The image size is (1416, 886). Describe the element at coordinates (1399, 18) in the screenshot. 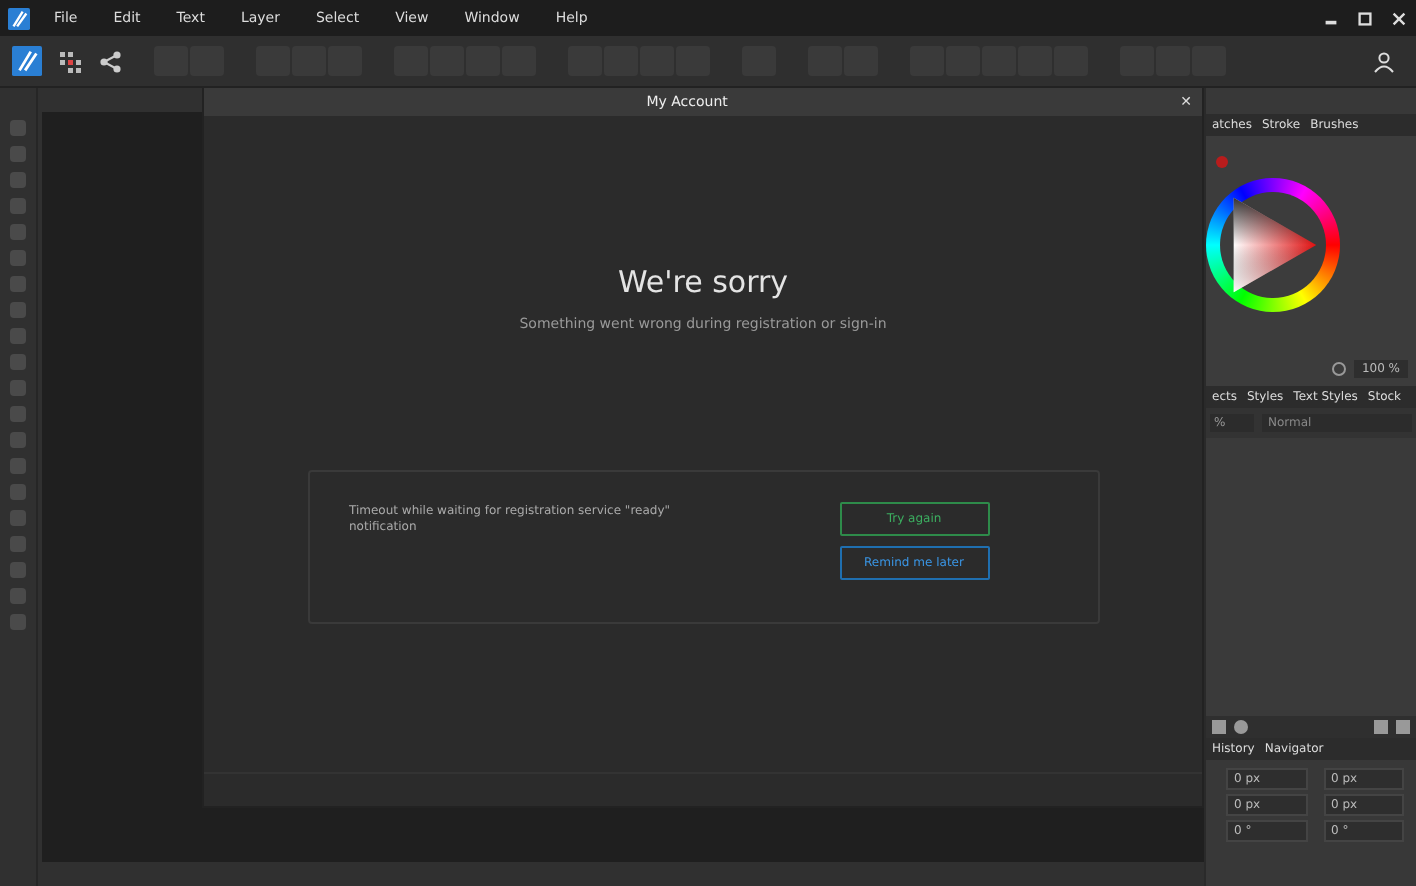

I see `close-icon` at that location.